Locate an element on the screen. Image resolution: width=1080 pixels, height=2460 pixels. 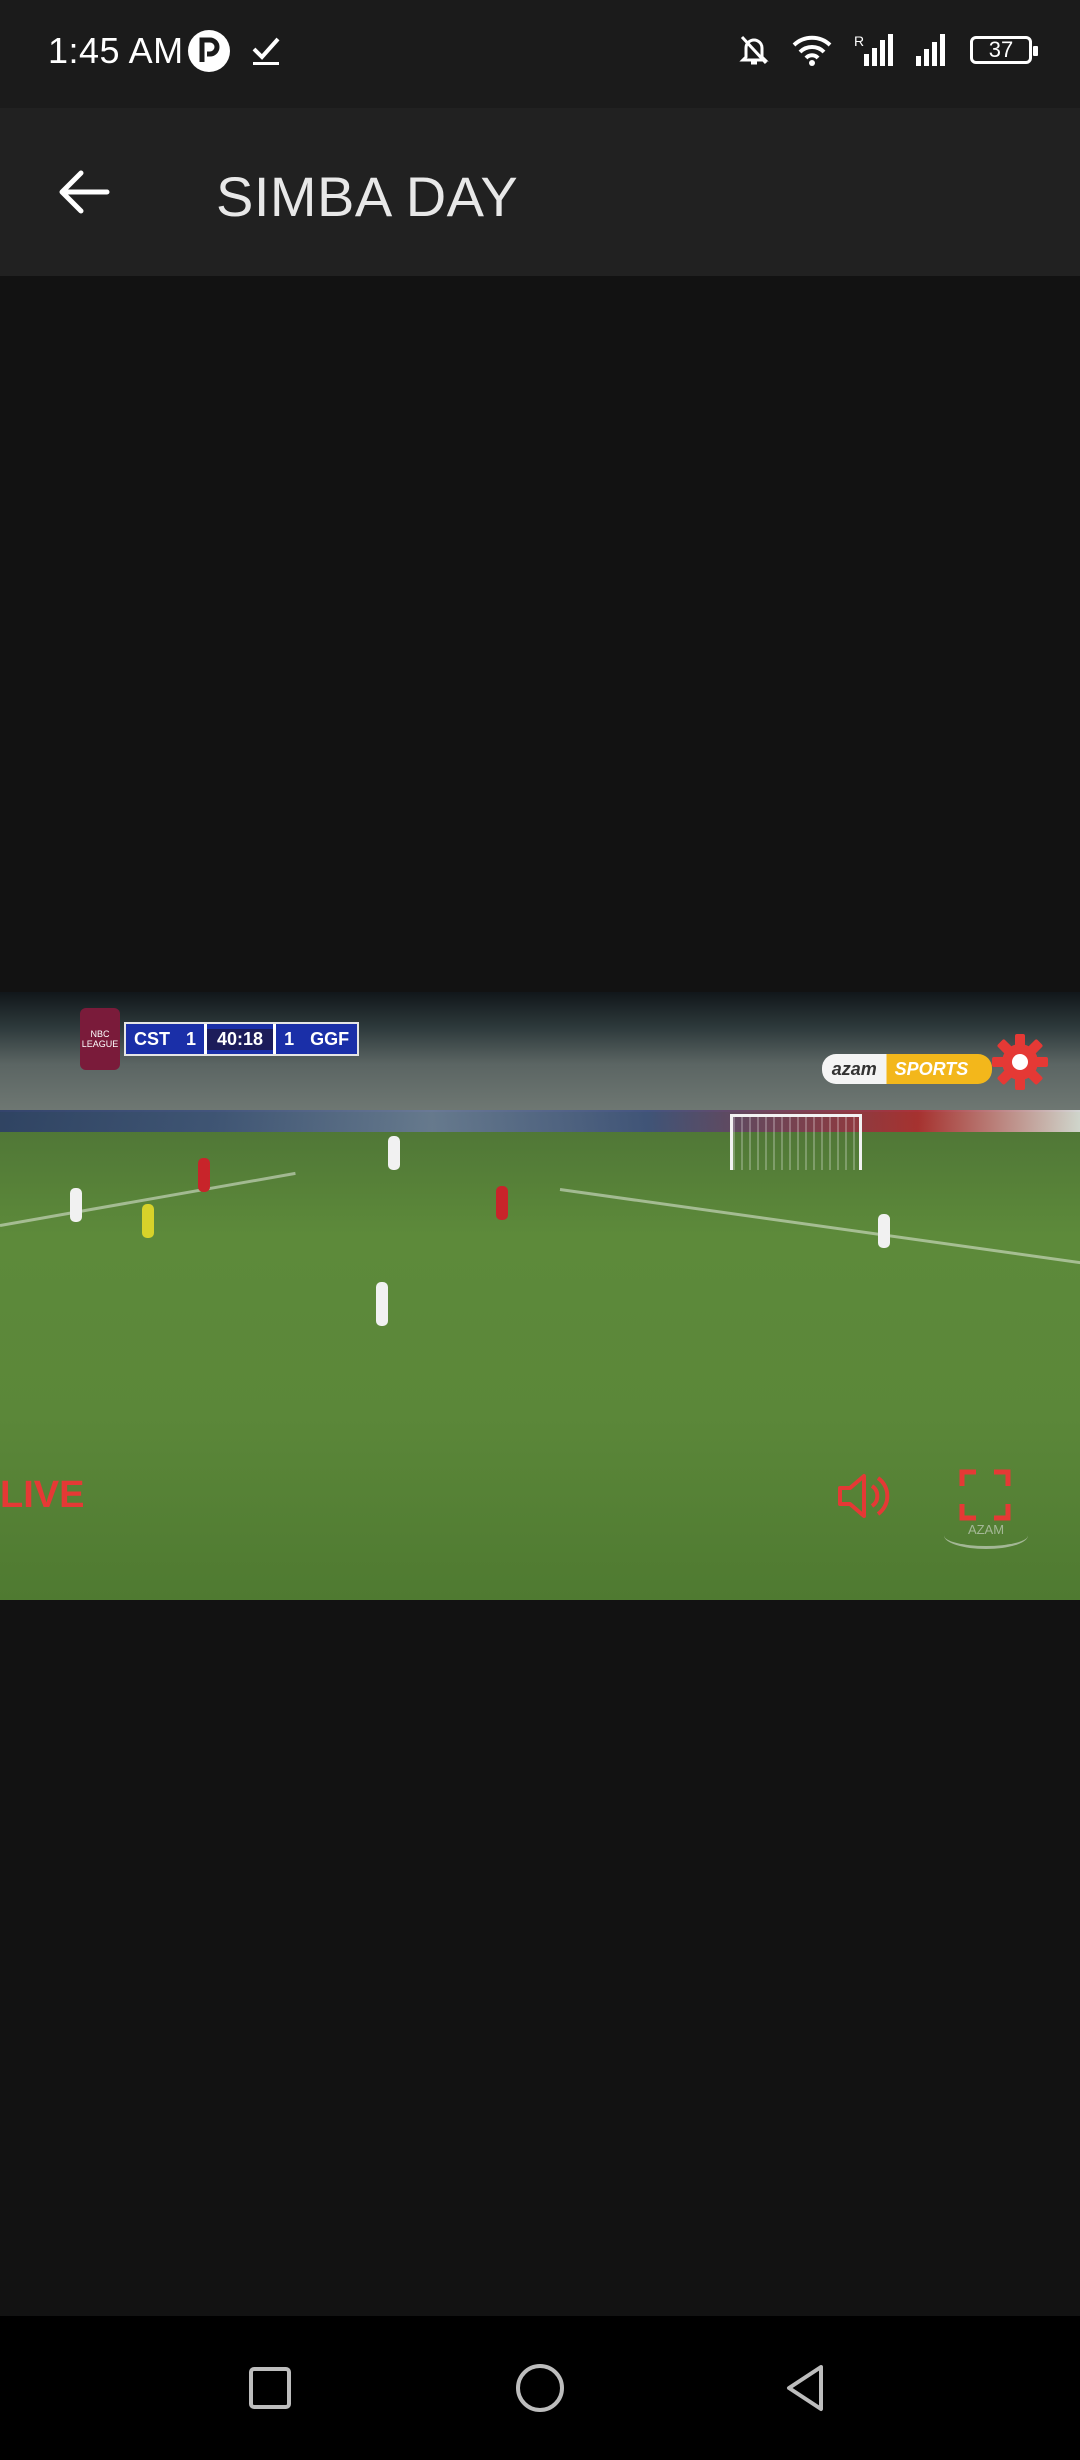
svg-text: R is located at coordinates (859, 41).